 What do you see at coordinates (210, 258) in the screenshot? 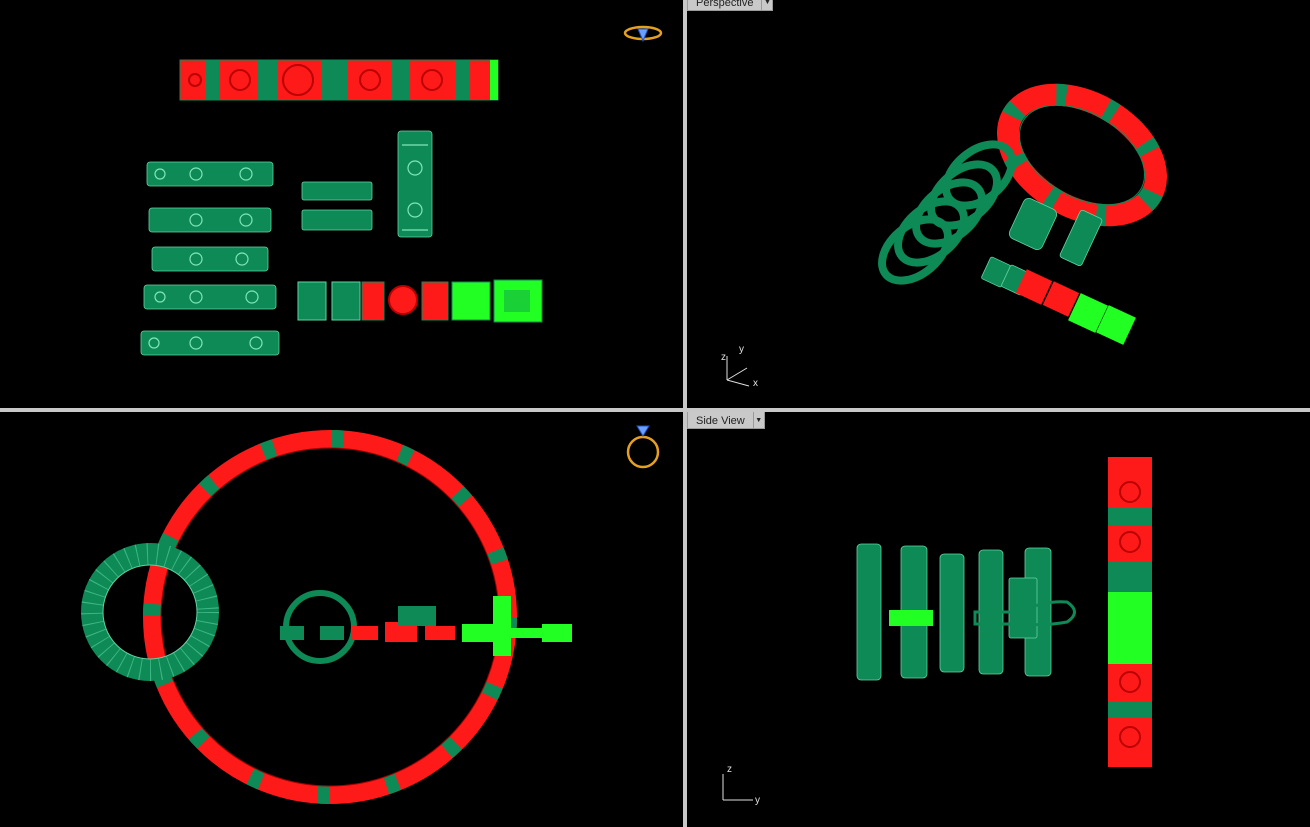
I see `green-band-stack` at bounding box center [210, 258].